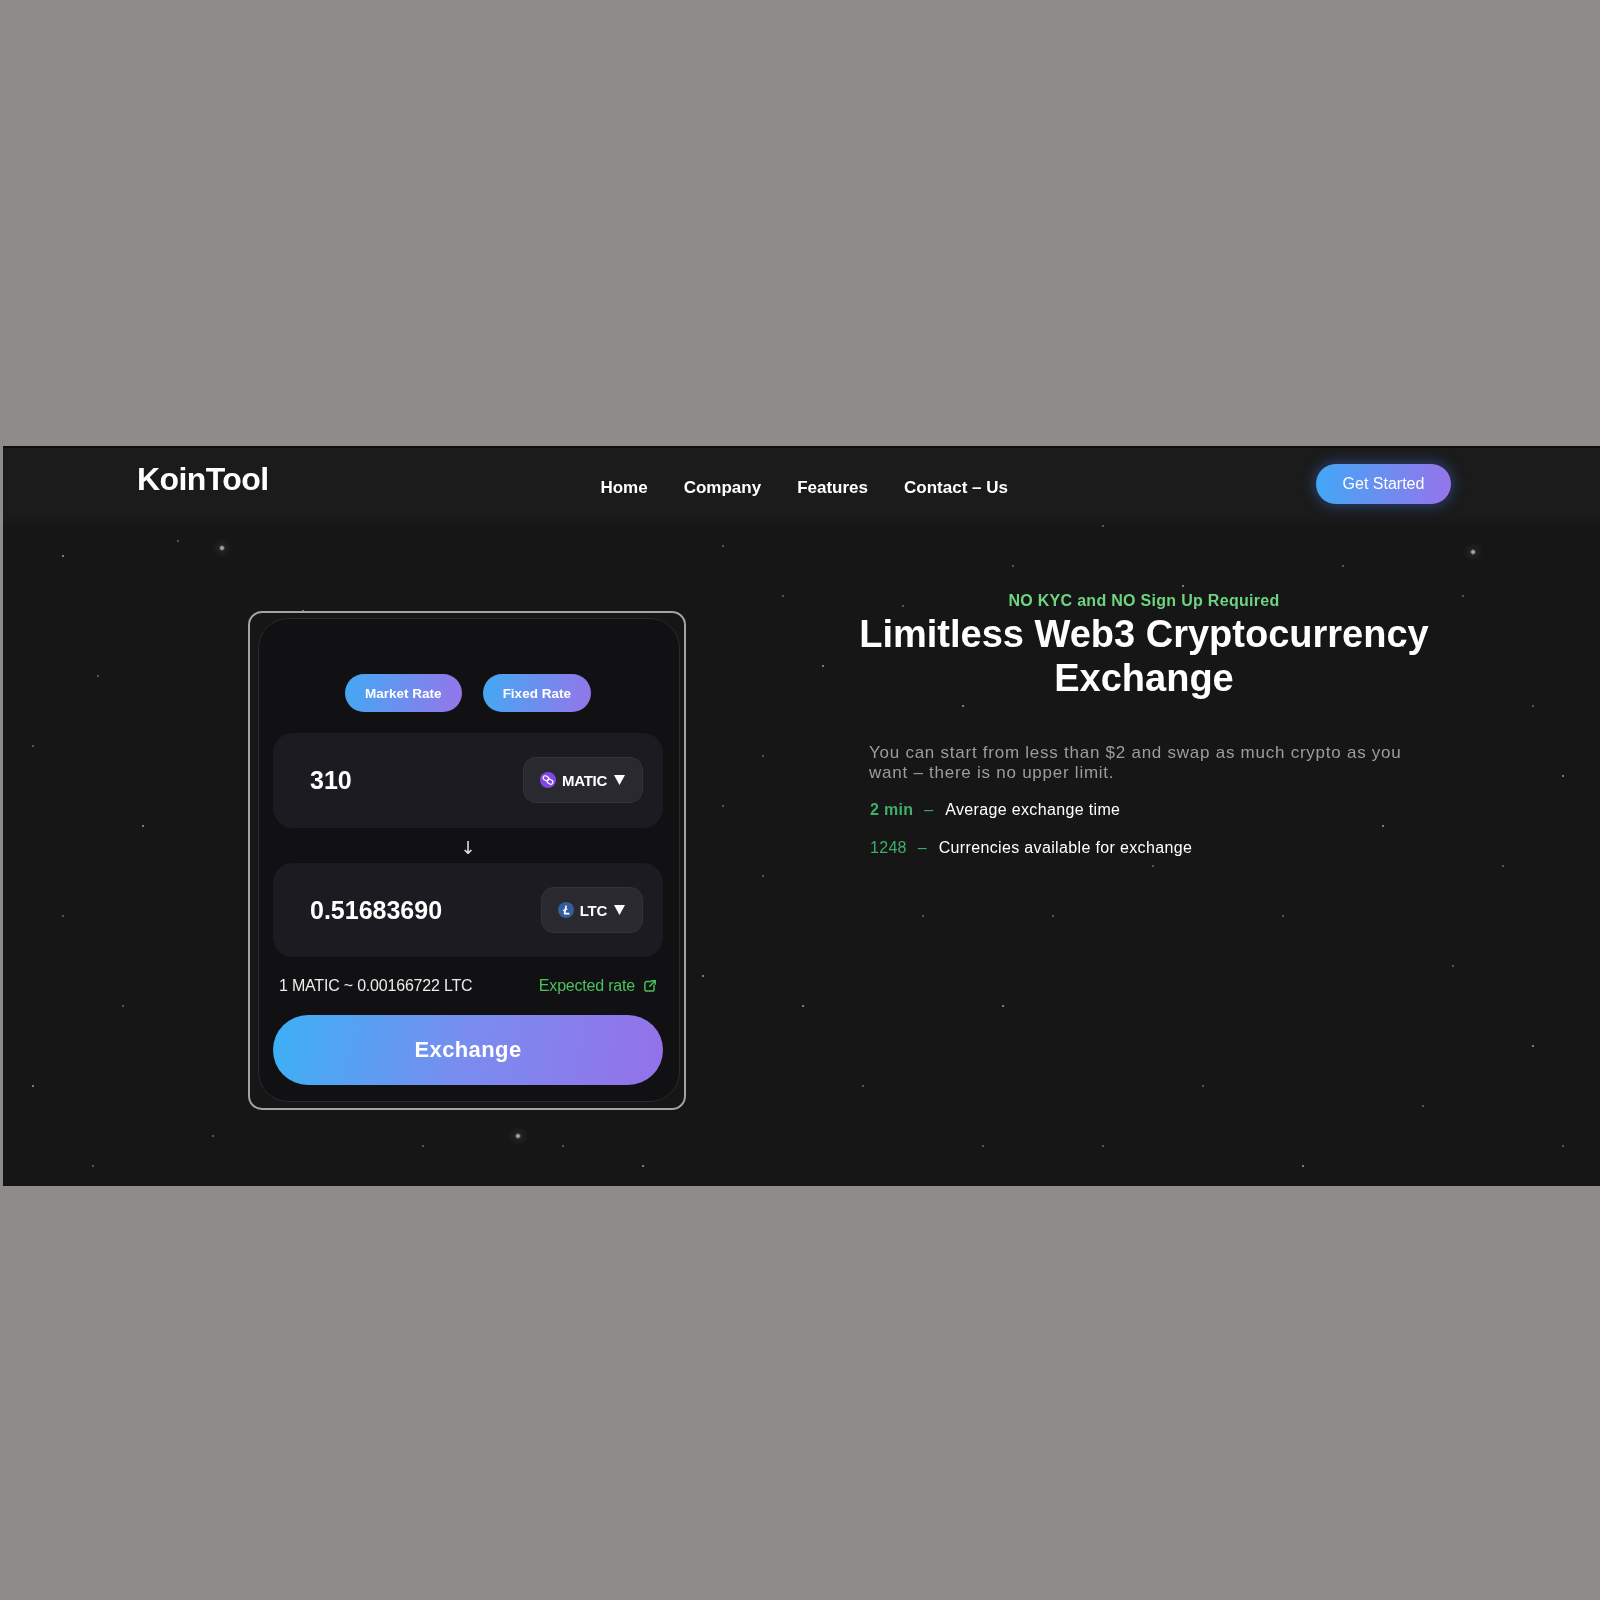  I want to click on direction-arrow: ↓, so click(468, 847).